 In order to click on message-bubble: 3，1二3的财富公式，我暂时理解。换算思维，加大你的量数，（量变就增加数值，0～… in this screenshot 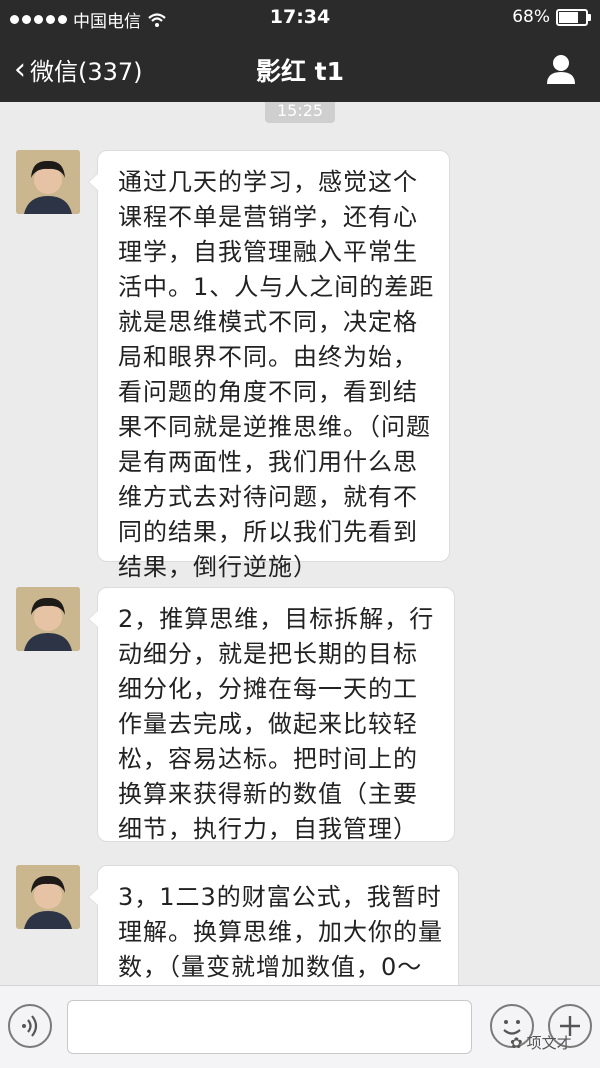, I will do `click(273, 925)`.